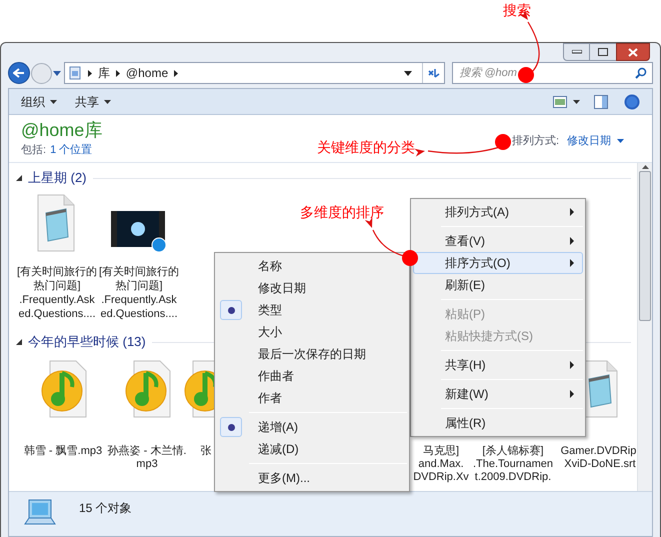 The height and width of the screenshot is (537, 661). What do you see at coordinates (312, 449) in the screenshot?
I see `menu-item: 递减(D)` at bounding box center [312, 449].